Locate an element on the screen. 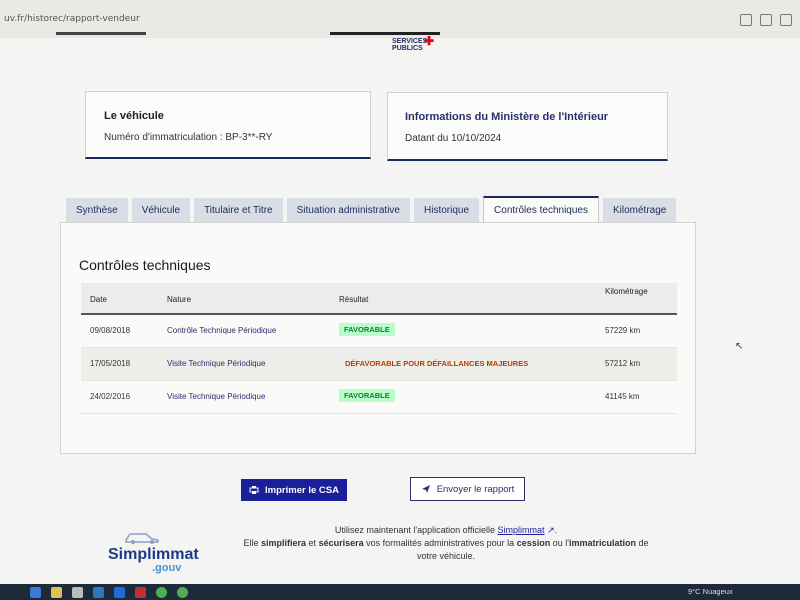 This screenshot has width=800, height=600. taskbar: 9°C Nuageux is located at coordinates (400, 592).